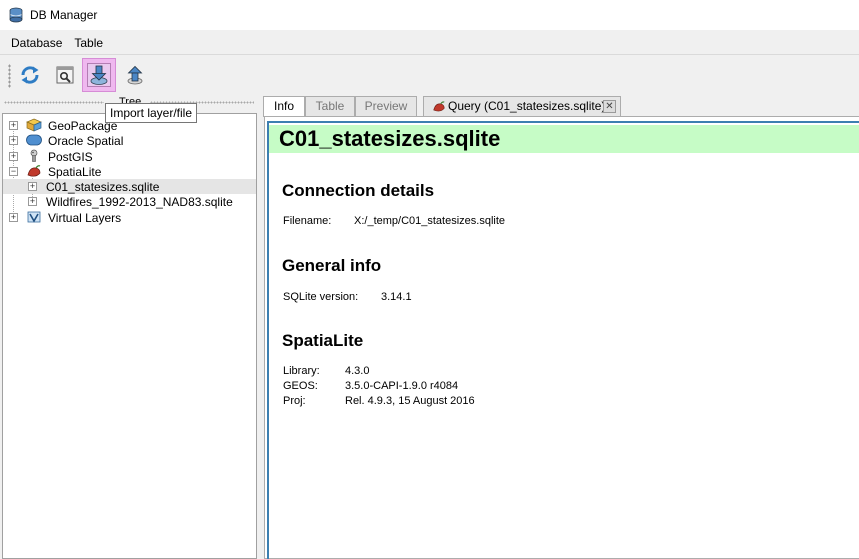 This screenshot has height=559, width=859. What do you see at coordinates (139, 201) in the screenshot?
I see `tree-item-label: Wildfires_1992-2013_NAD83.sqlite` at bounding box center [139, 201].